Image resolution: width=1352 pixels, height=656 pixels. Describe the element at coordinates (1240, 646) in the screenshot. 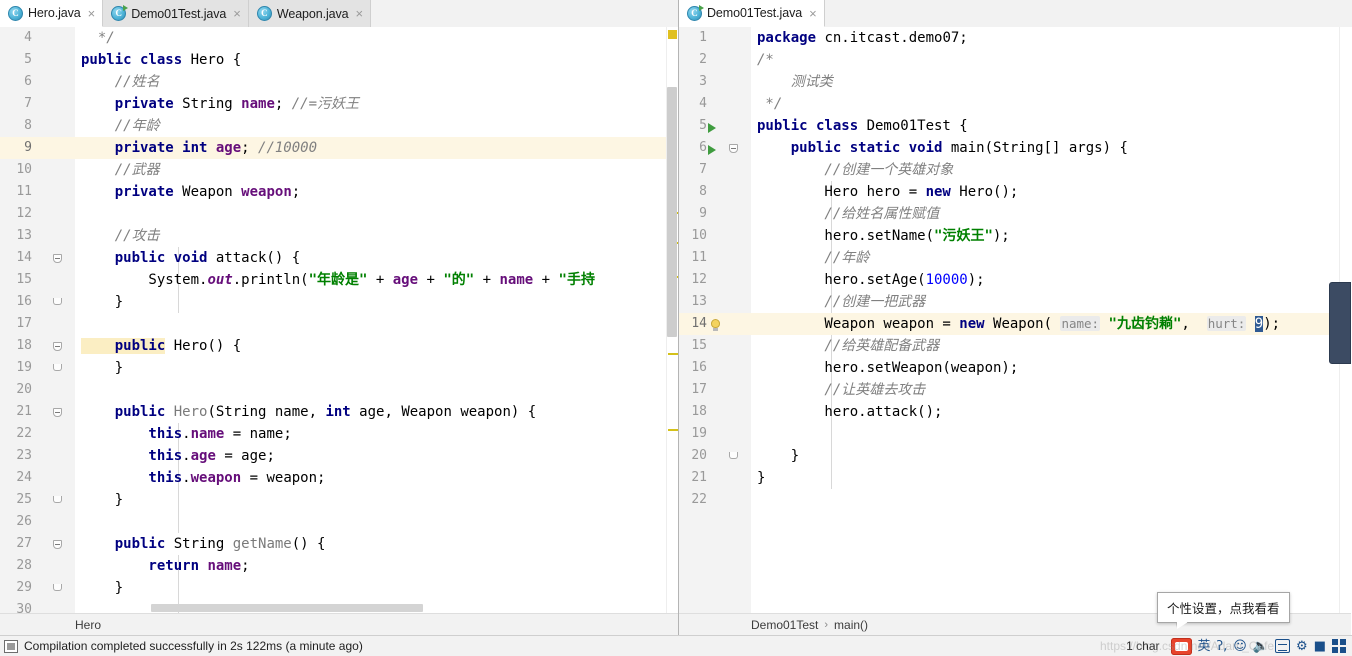

I see `ime-emoji-icon: ☺` at that location.